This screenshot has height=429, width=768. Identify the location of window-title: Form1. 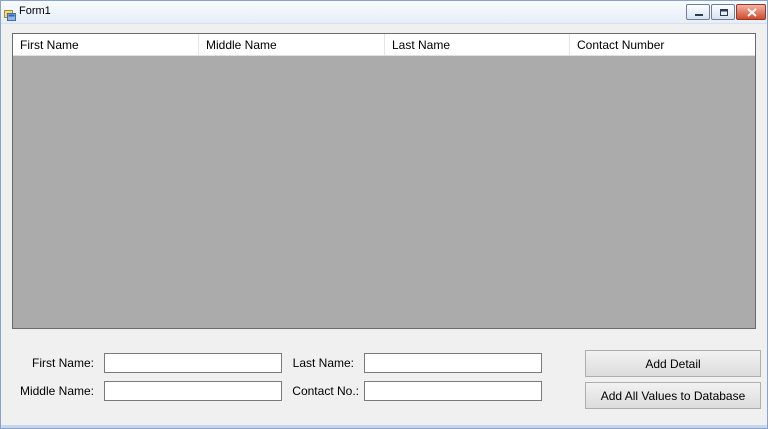
(35, 11).